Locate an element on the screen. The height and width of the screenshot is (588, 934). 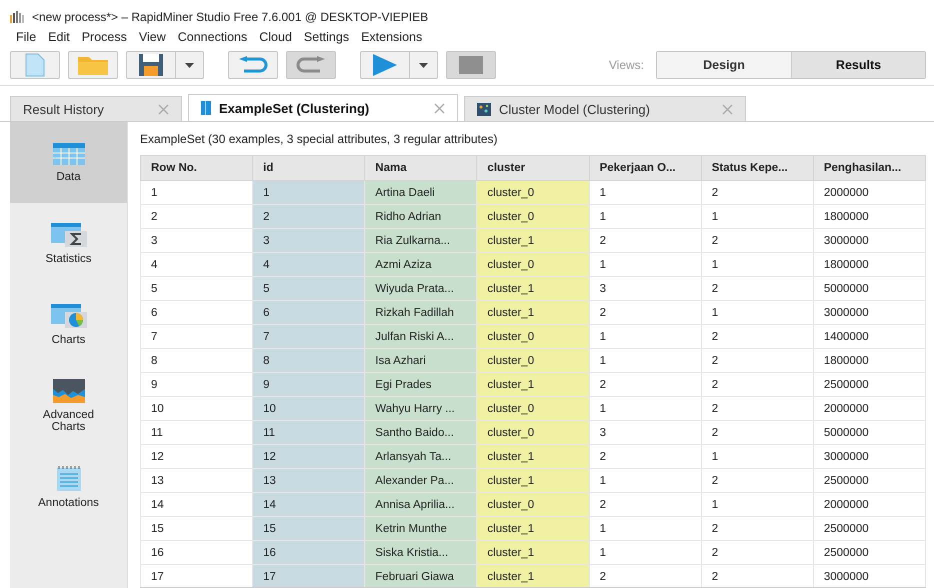
table-cell: 1800000 is located at coordinates (869, 264).